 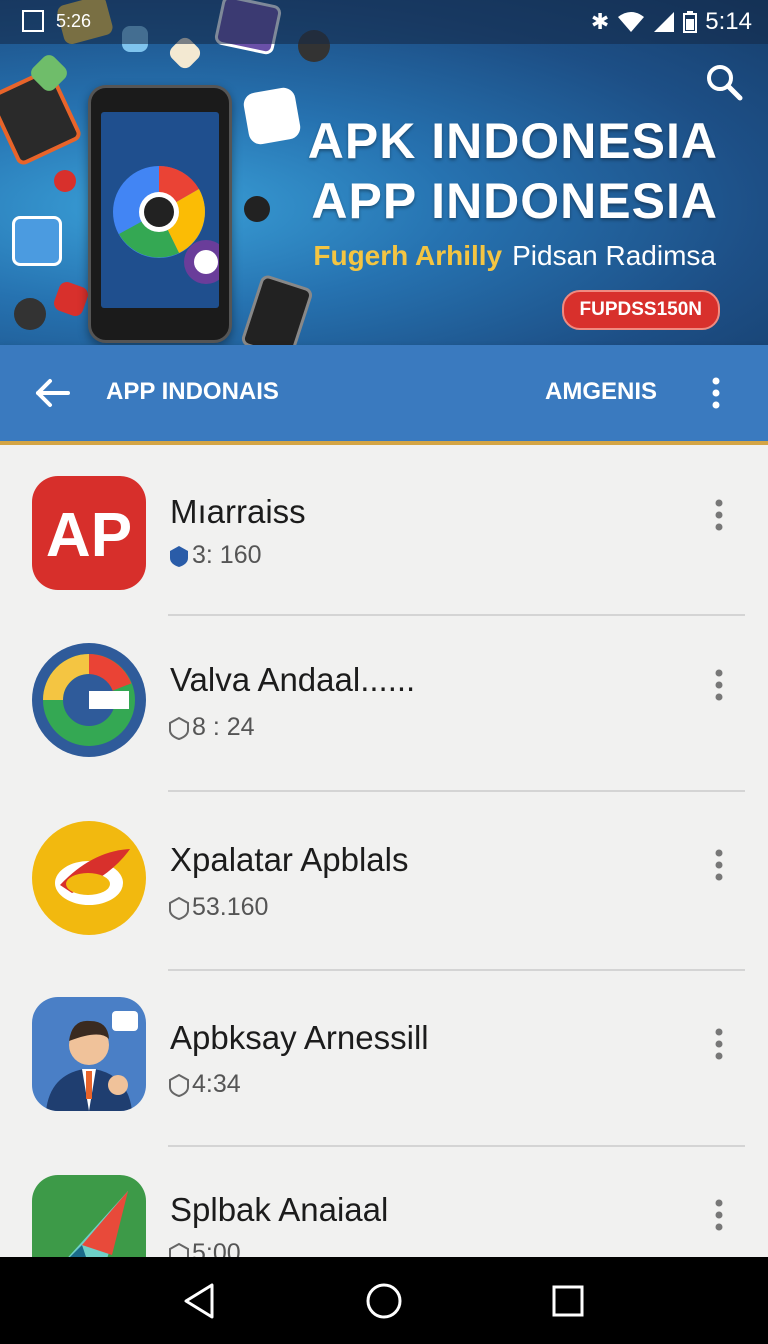 What do you see at coordinates (384, 395) in the screenshot?
I see `app-bar: APP INDONAIS AMGENIS` at bounding box center [384, 395].